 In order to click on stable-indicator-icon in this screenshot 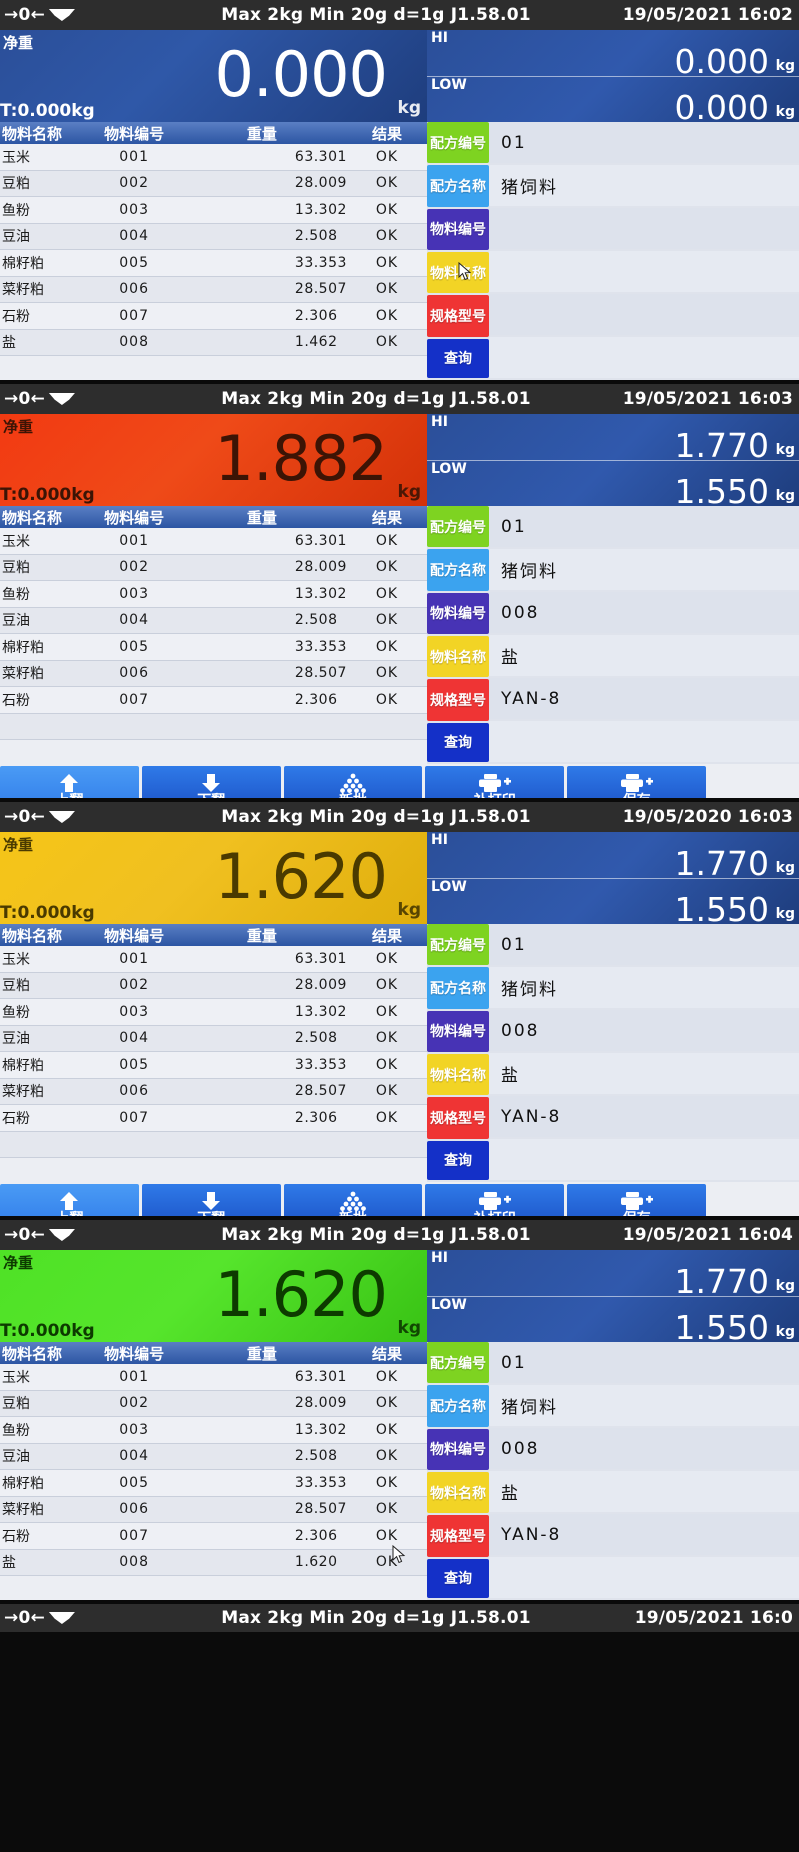, I will do `click(61, 15)`.